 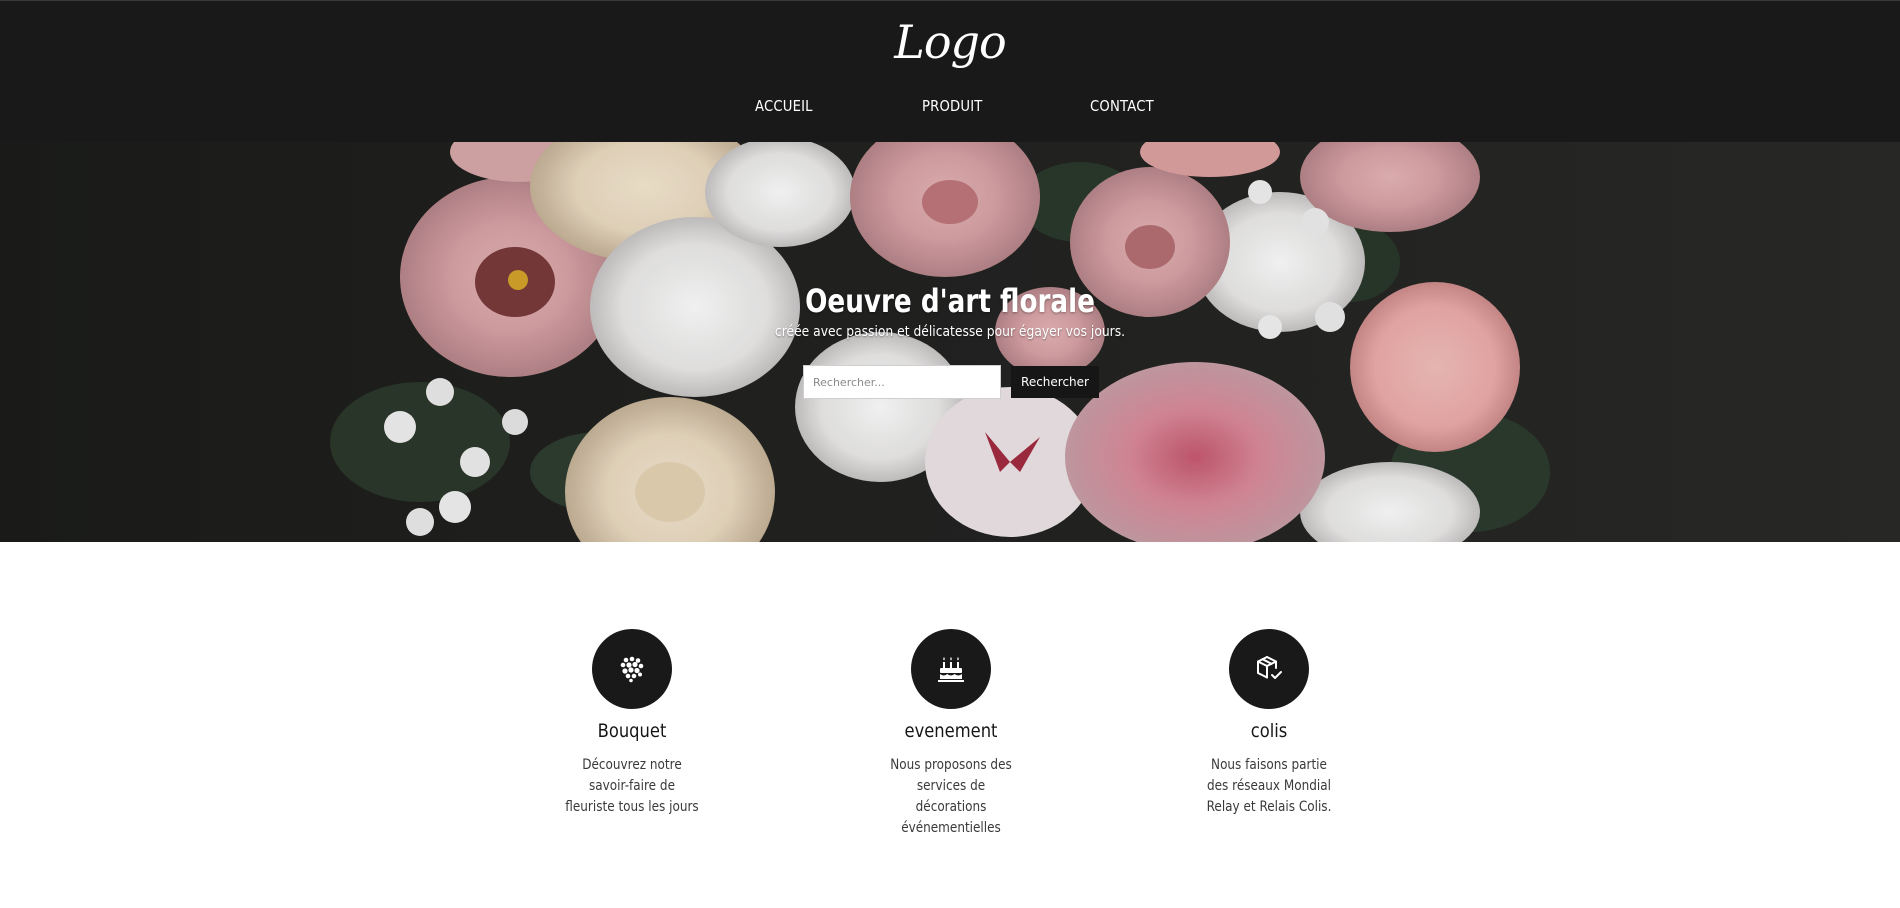 I want to click on nav-item-contact: CONTACT, so click(x=1122, y=106).